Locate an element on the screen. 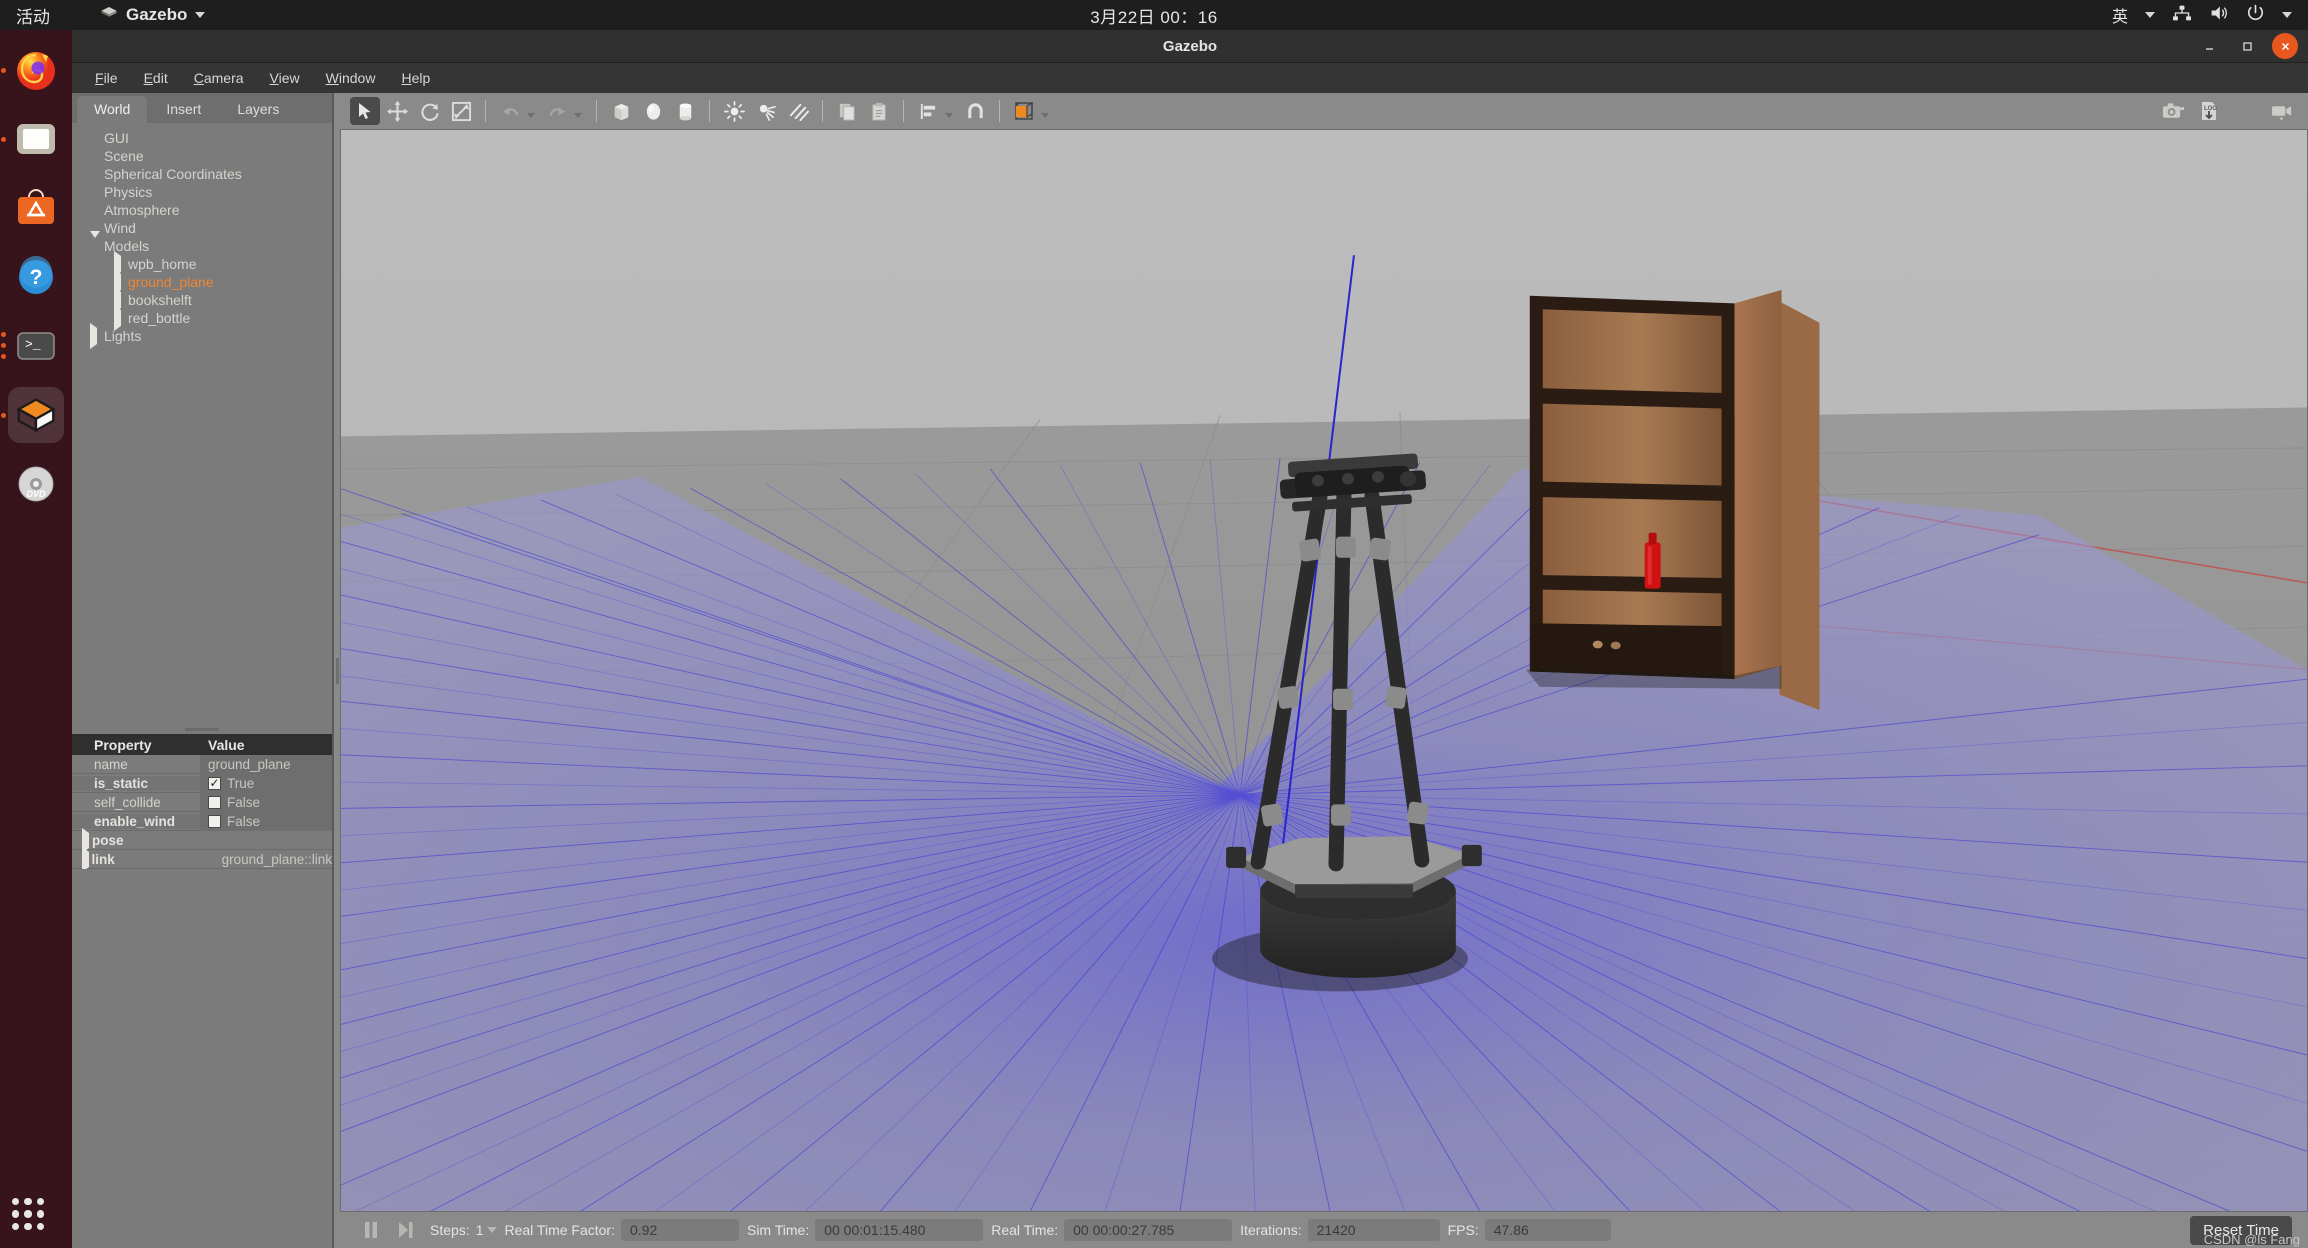  network-icon is located at coordinates (2182, 15).